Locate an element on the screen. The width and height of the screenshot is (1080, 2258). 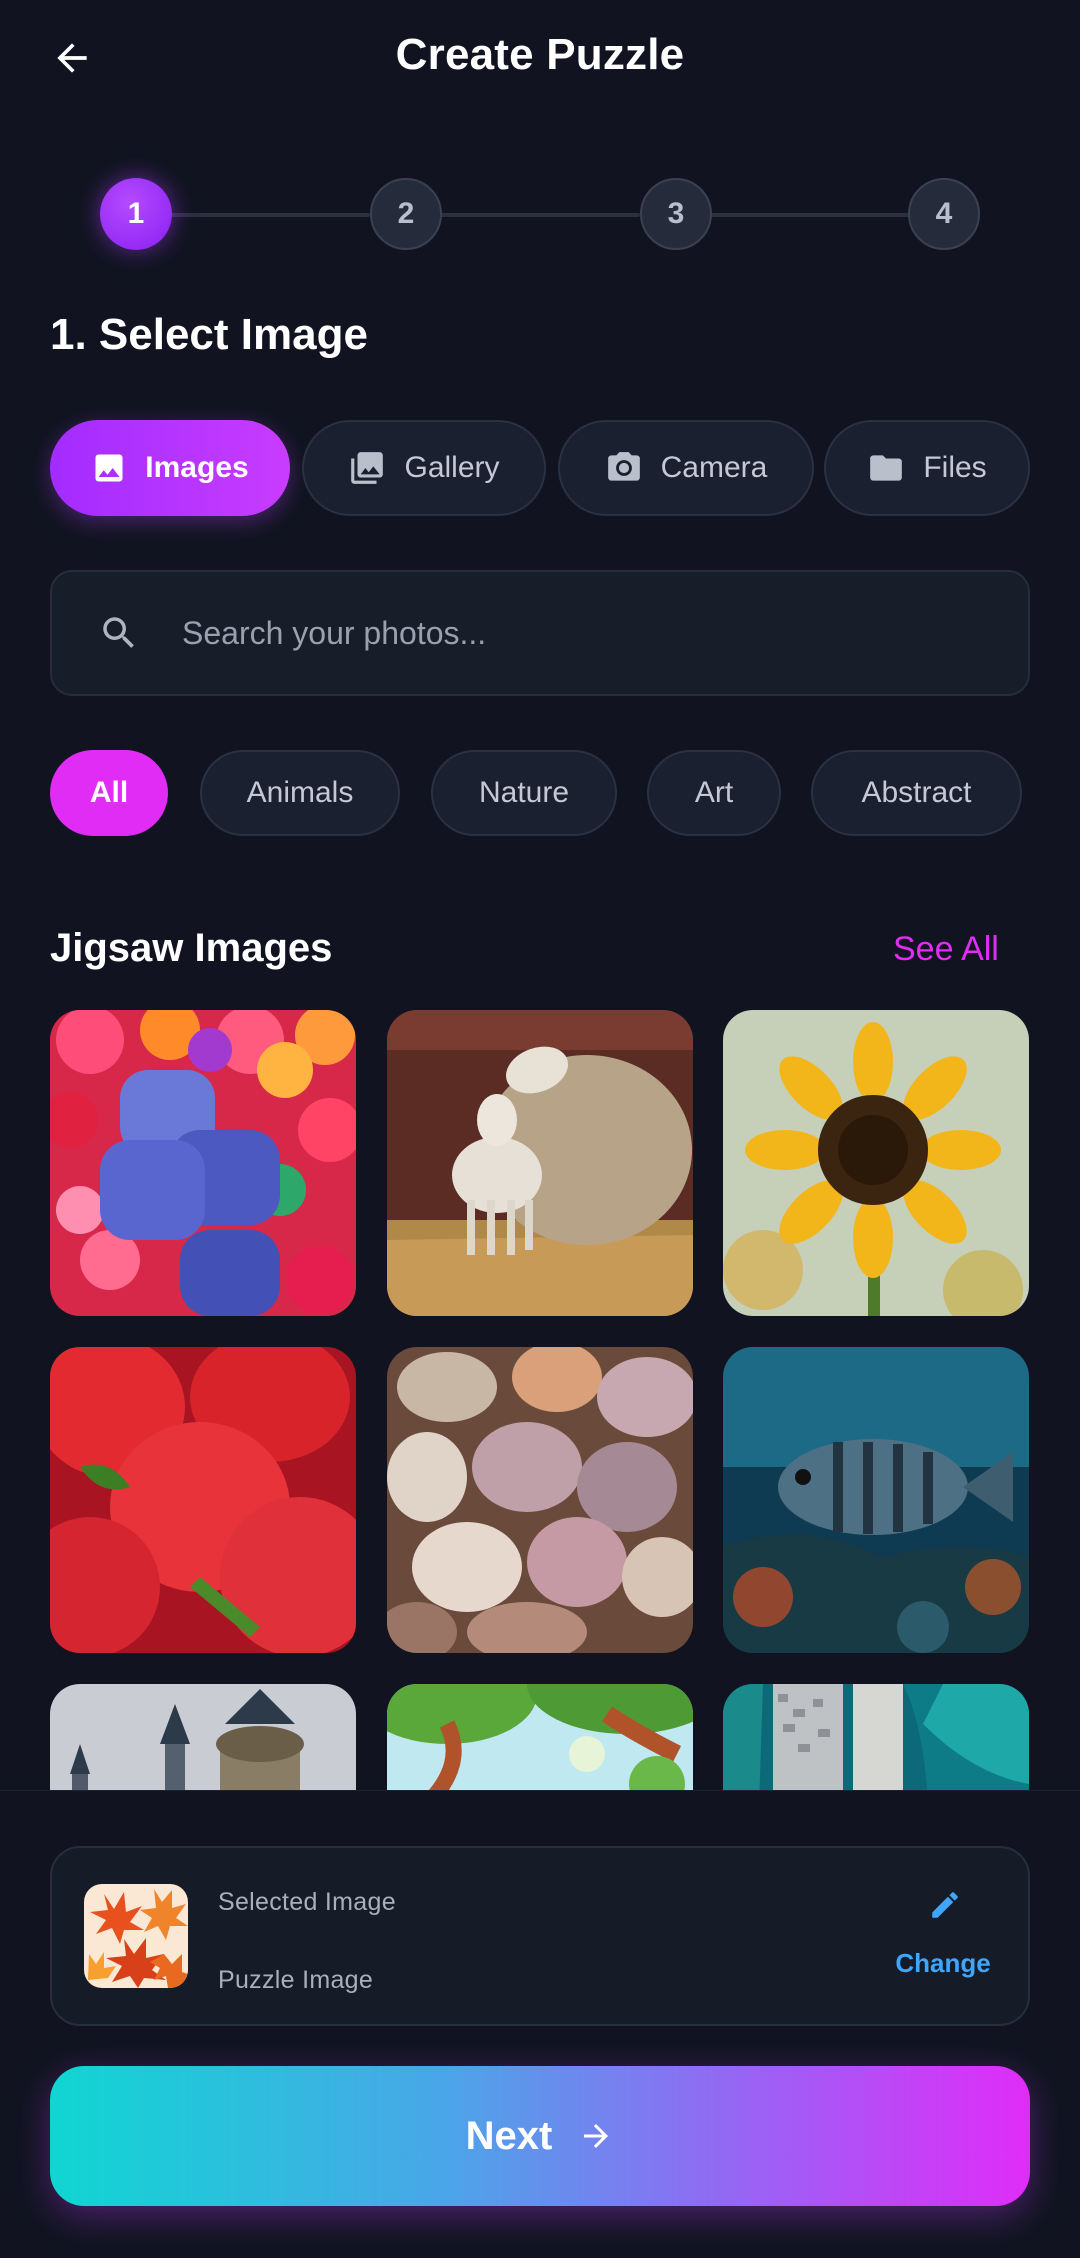
image-tile-sheep is located at coordinates (540, 1163).